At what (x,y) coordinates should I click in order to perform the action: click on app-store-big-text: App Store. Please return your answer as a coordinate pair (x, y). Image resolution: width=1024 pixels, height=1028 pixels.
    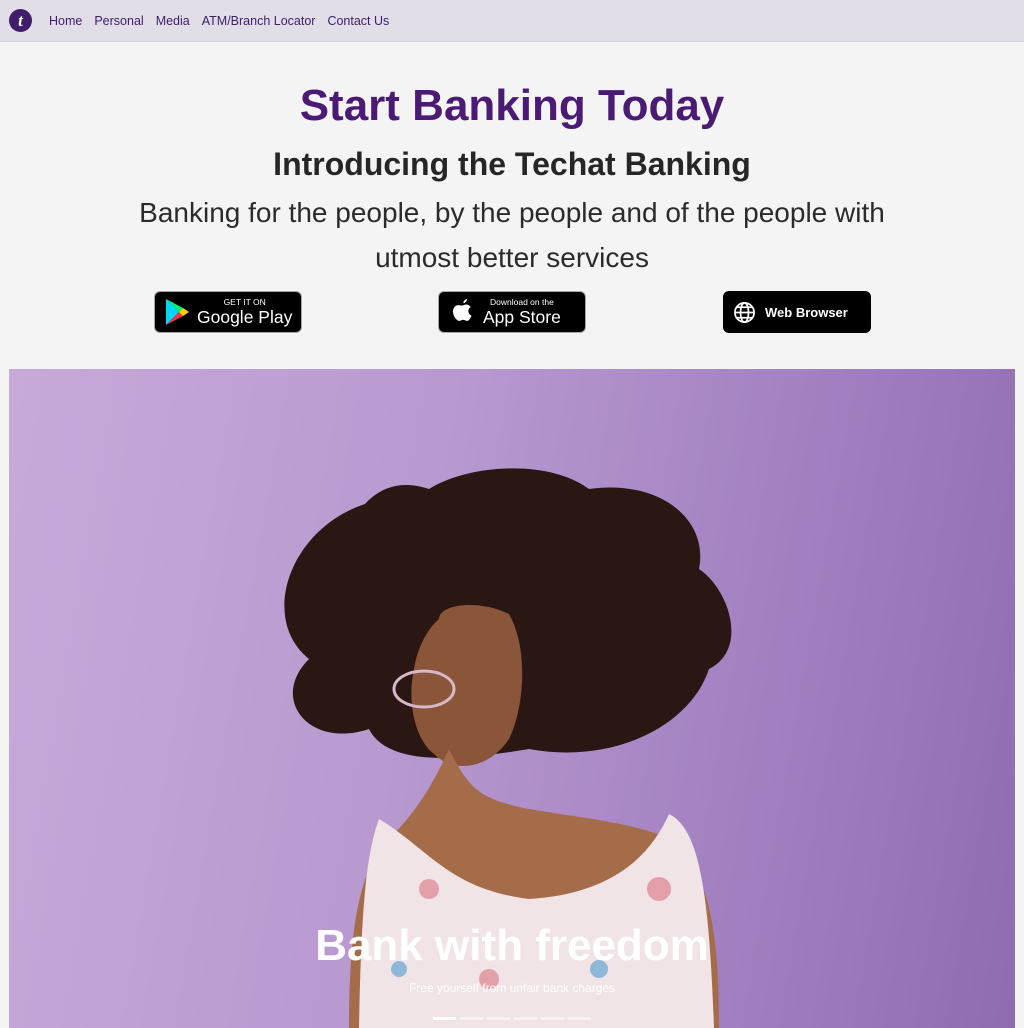
    Looking at the image, I should click on (522, 317).